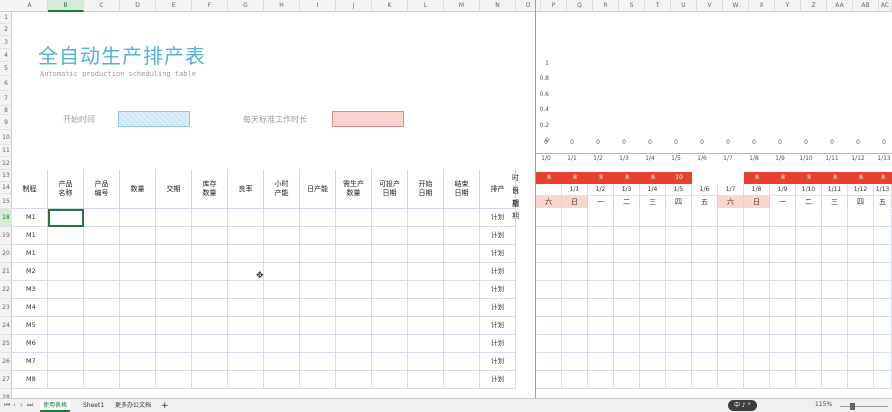 Image resolution: width=892 pixels, height=412 pixels. I want to click on row-header-3: 3, so click(6, 42).